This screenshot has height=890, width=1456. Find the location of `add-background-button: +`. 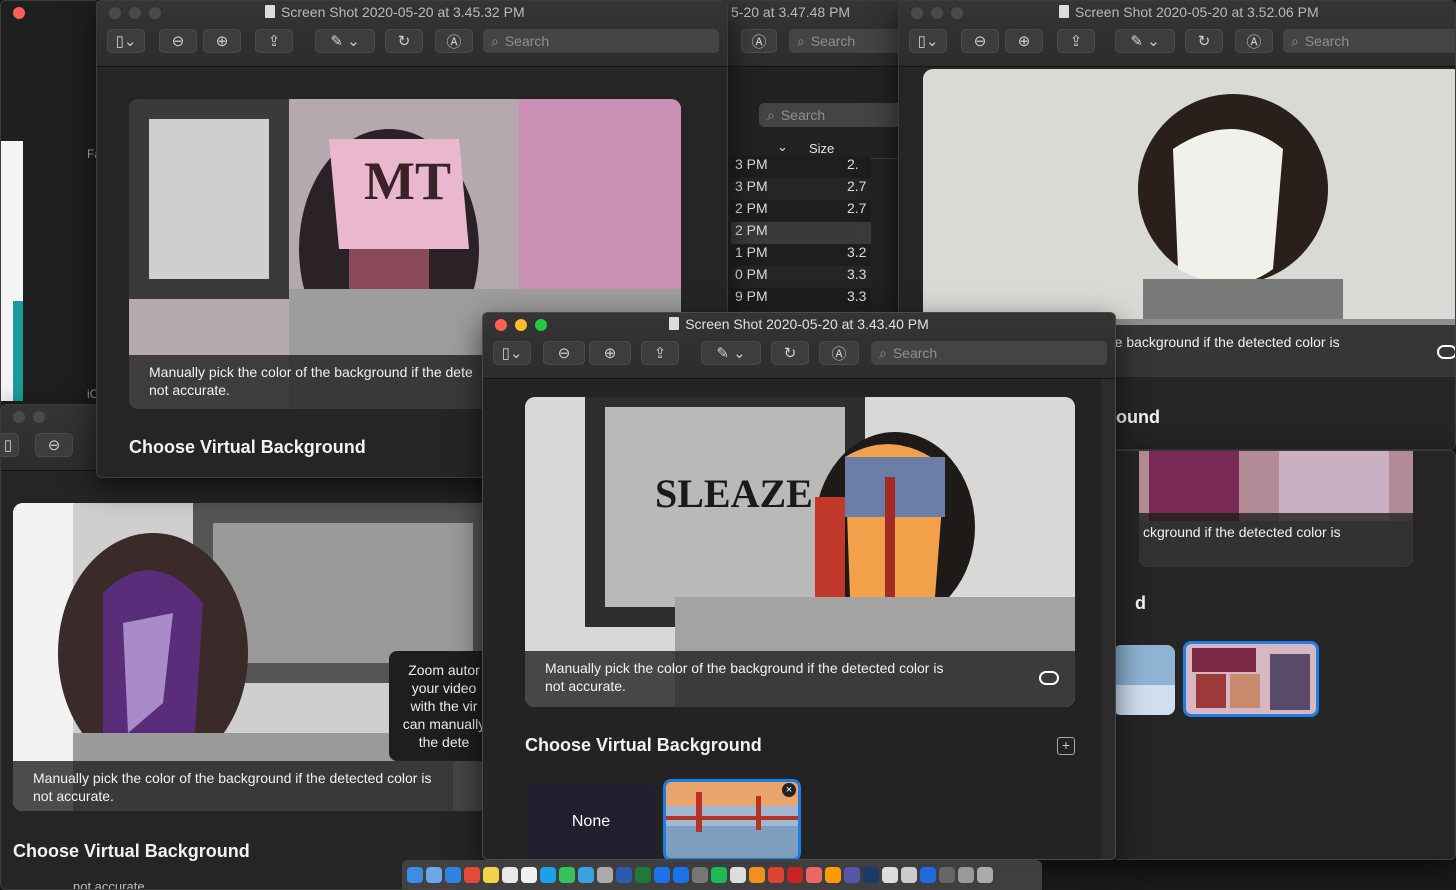

add-background-button: + is located at coordinates (1066, 746).